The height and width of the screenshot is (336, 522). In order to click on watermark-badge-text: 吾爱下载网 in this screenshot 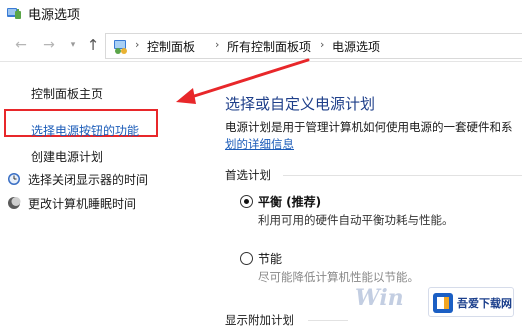, I will do `click(484, 303)`.